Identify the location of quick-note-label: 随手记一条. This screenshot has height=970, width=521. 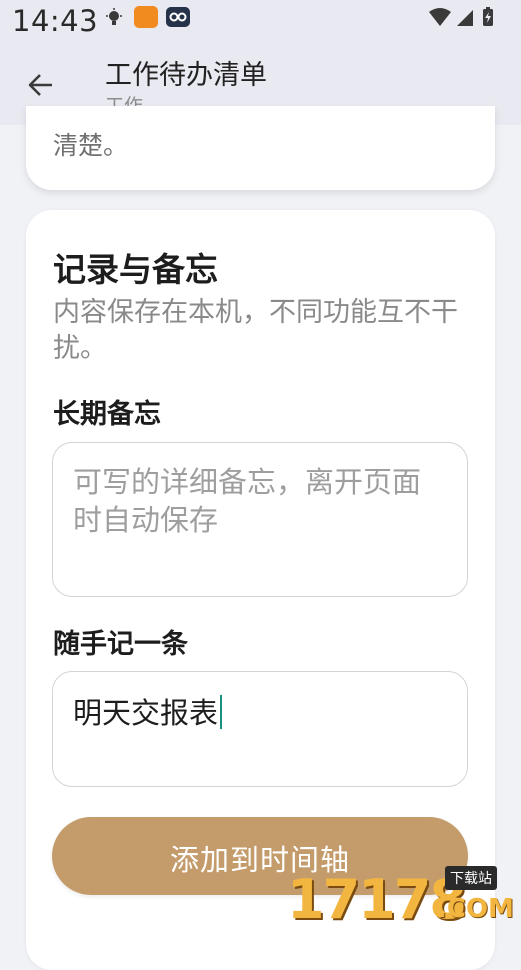
(120, 644).